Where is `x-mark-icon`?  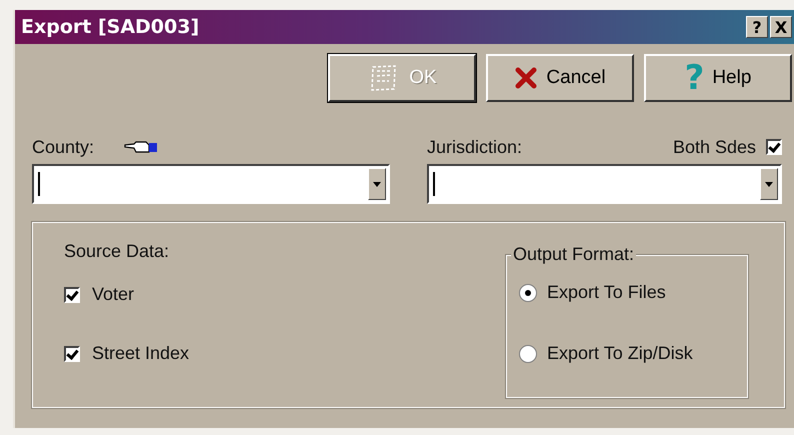 x-mark-icon is located at coordinates (526, 78).